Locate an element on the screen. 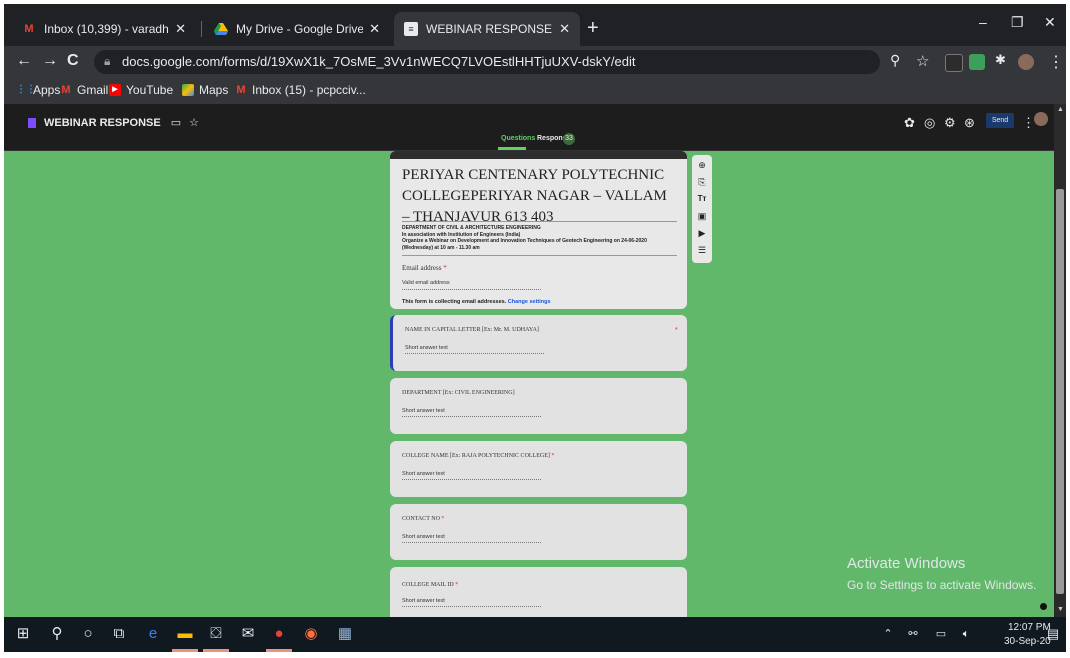 Image resolution: width=1070 pixels, height=658 pixels. change-settings-link: Change settings is located at coordinates (529, 302).